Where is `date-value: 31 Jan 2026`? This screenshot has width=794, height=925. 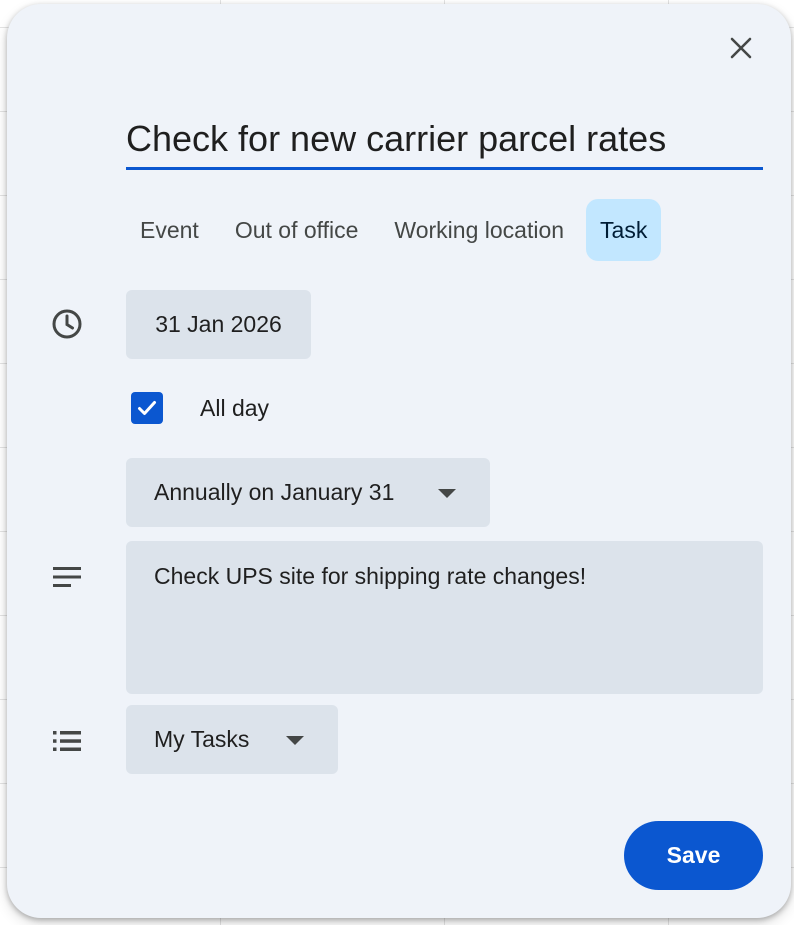
date-value: 31 Jan 2026 is located at coordinates (218, 324).